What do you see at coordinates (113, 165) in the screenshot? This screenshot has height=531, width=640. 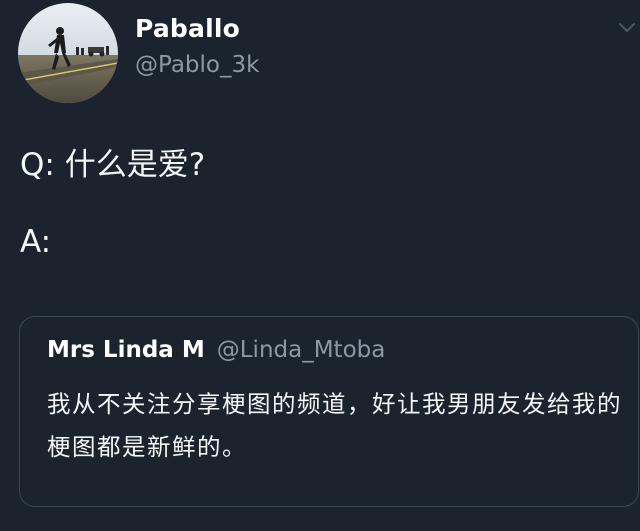 I see `tweet-question: Q: 什么是爱?` at bounding box center [113, 165].